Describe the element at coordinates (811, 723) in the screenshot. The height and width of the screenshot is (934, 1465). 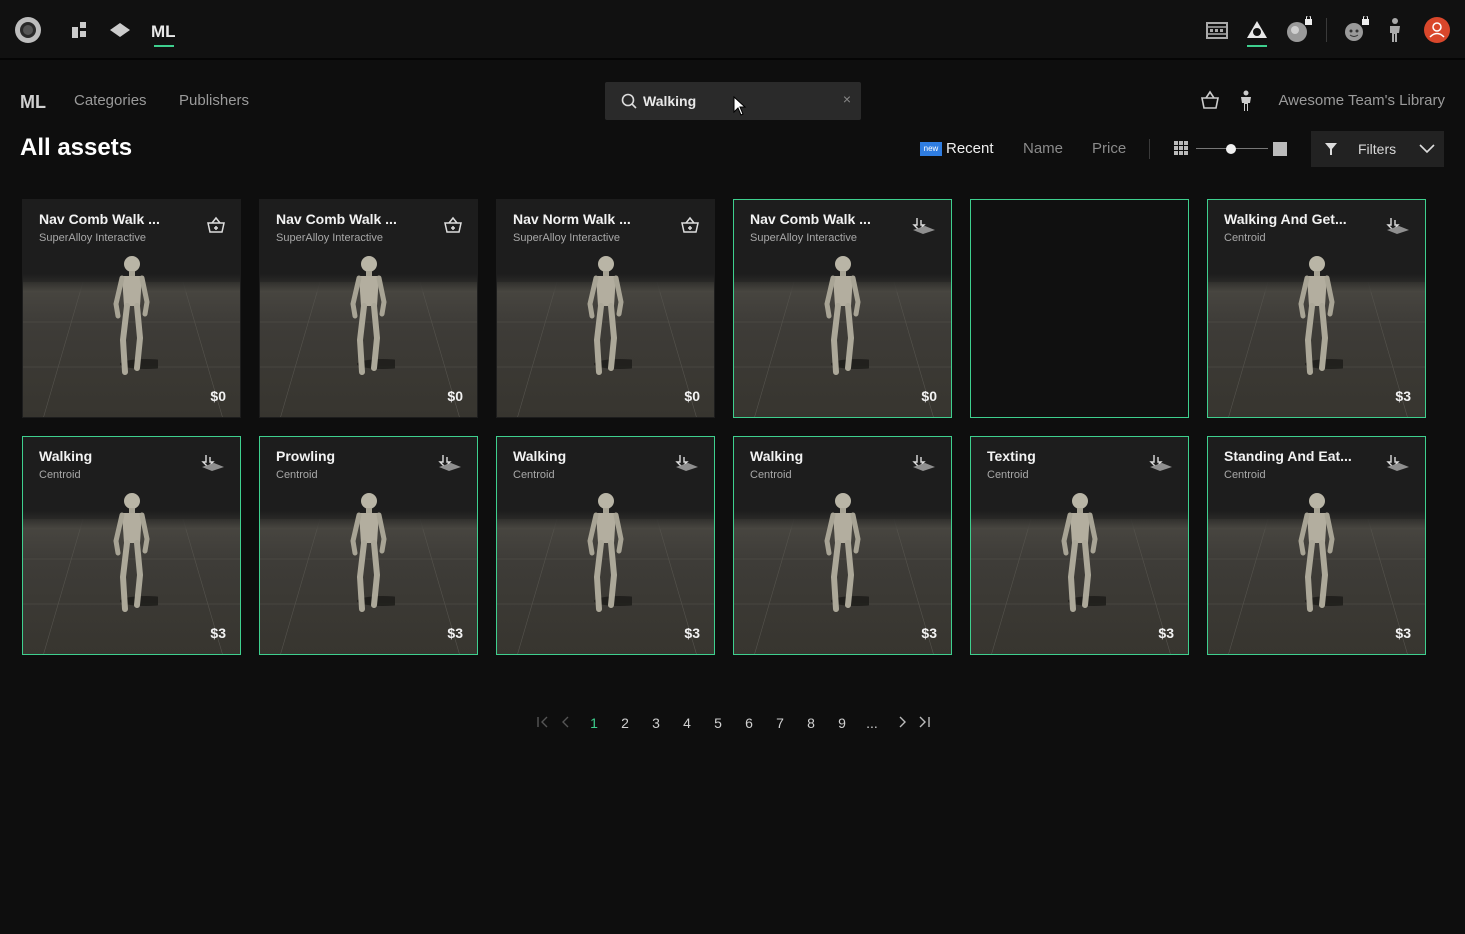
I see `page-number: 8` at that location.